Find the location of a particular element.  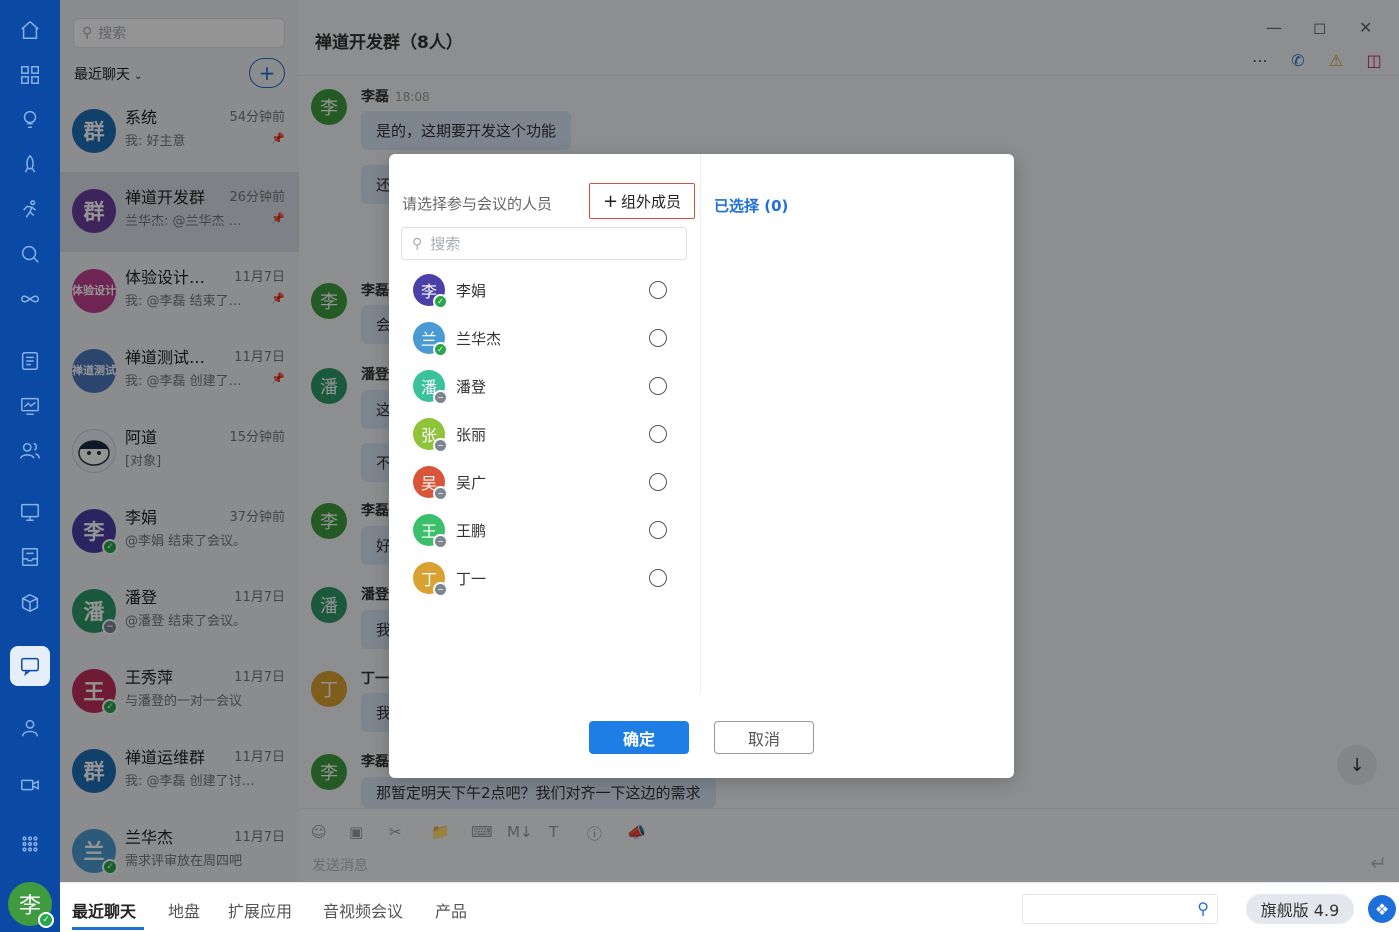

runner-icon is located at coordinates (30, 210).